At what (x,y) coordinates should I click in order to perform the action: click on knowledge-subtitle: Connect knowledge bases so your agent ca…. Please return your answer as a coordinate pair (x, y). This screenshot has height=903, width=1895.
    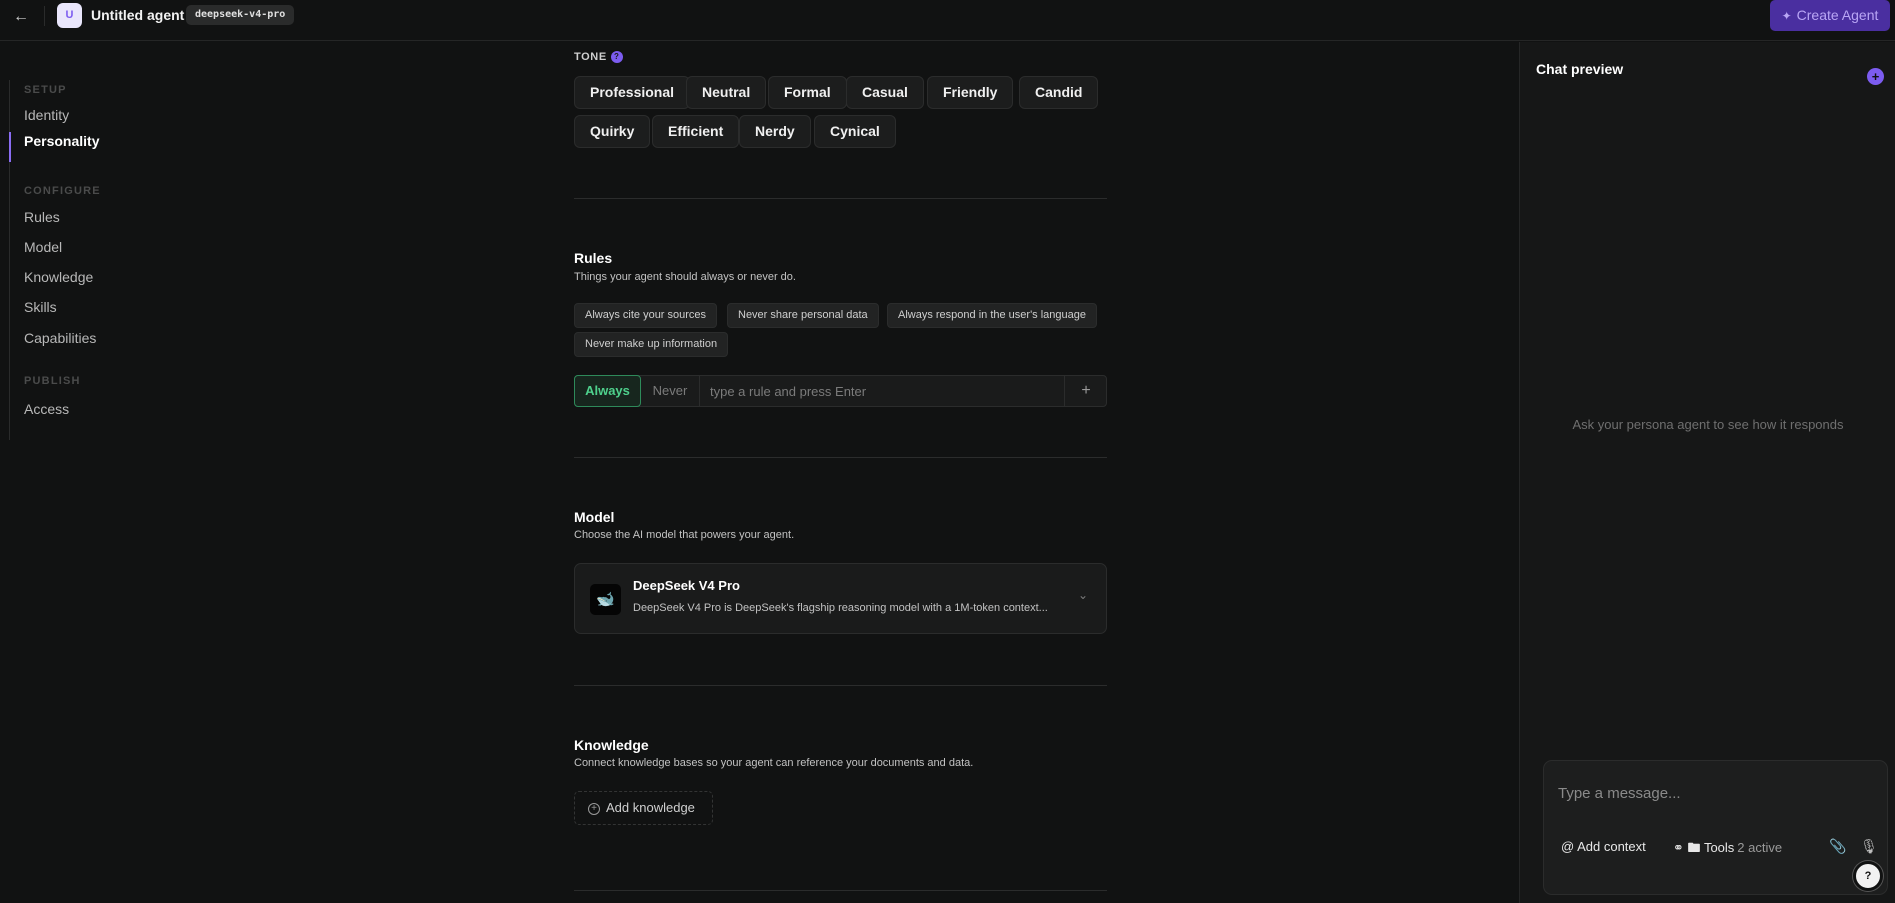
    Looking at the image, I should click on (774, 763).